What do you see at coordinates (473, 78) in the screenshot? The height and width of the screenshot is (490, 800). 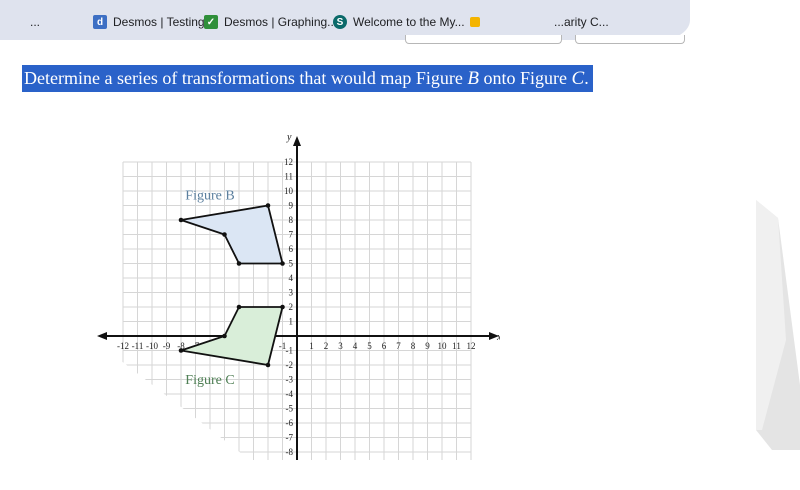 I see `figure-b-variable: B` at bounding box center [473, 78].